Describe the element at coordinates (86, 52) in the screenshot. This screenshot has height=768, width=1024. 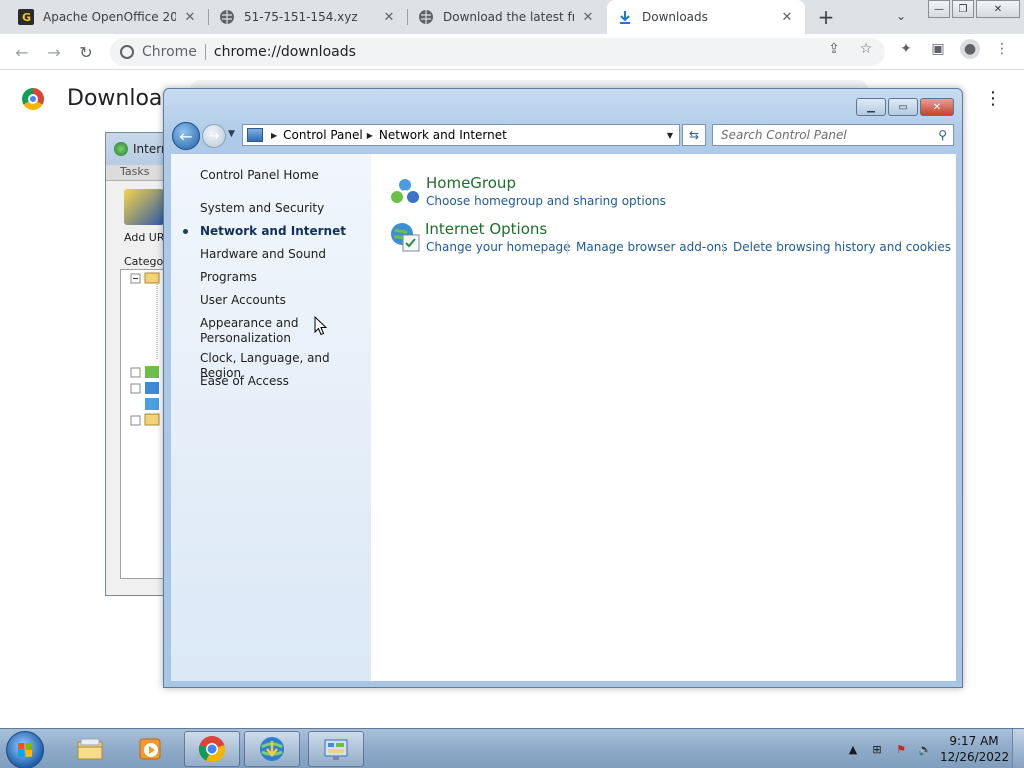
I see `reload-icon: ↻` at that location.